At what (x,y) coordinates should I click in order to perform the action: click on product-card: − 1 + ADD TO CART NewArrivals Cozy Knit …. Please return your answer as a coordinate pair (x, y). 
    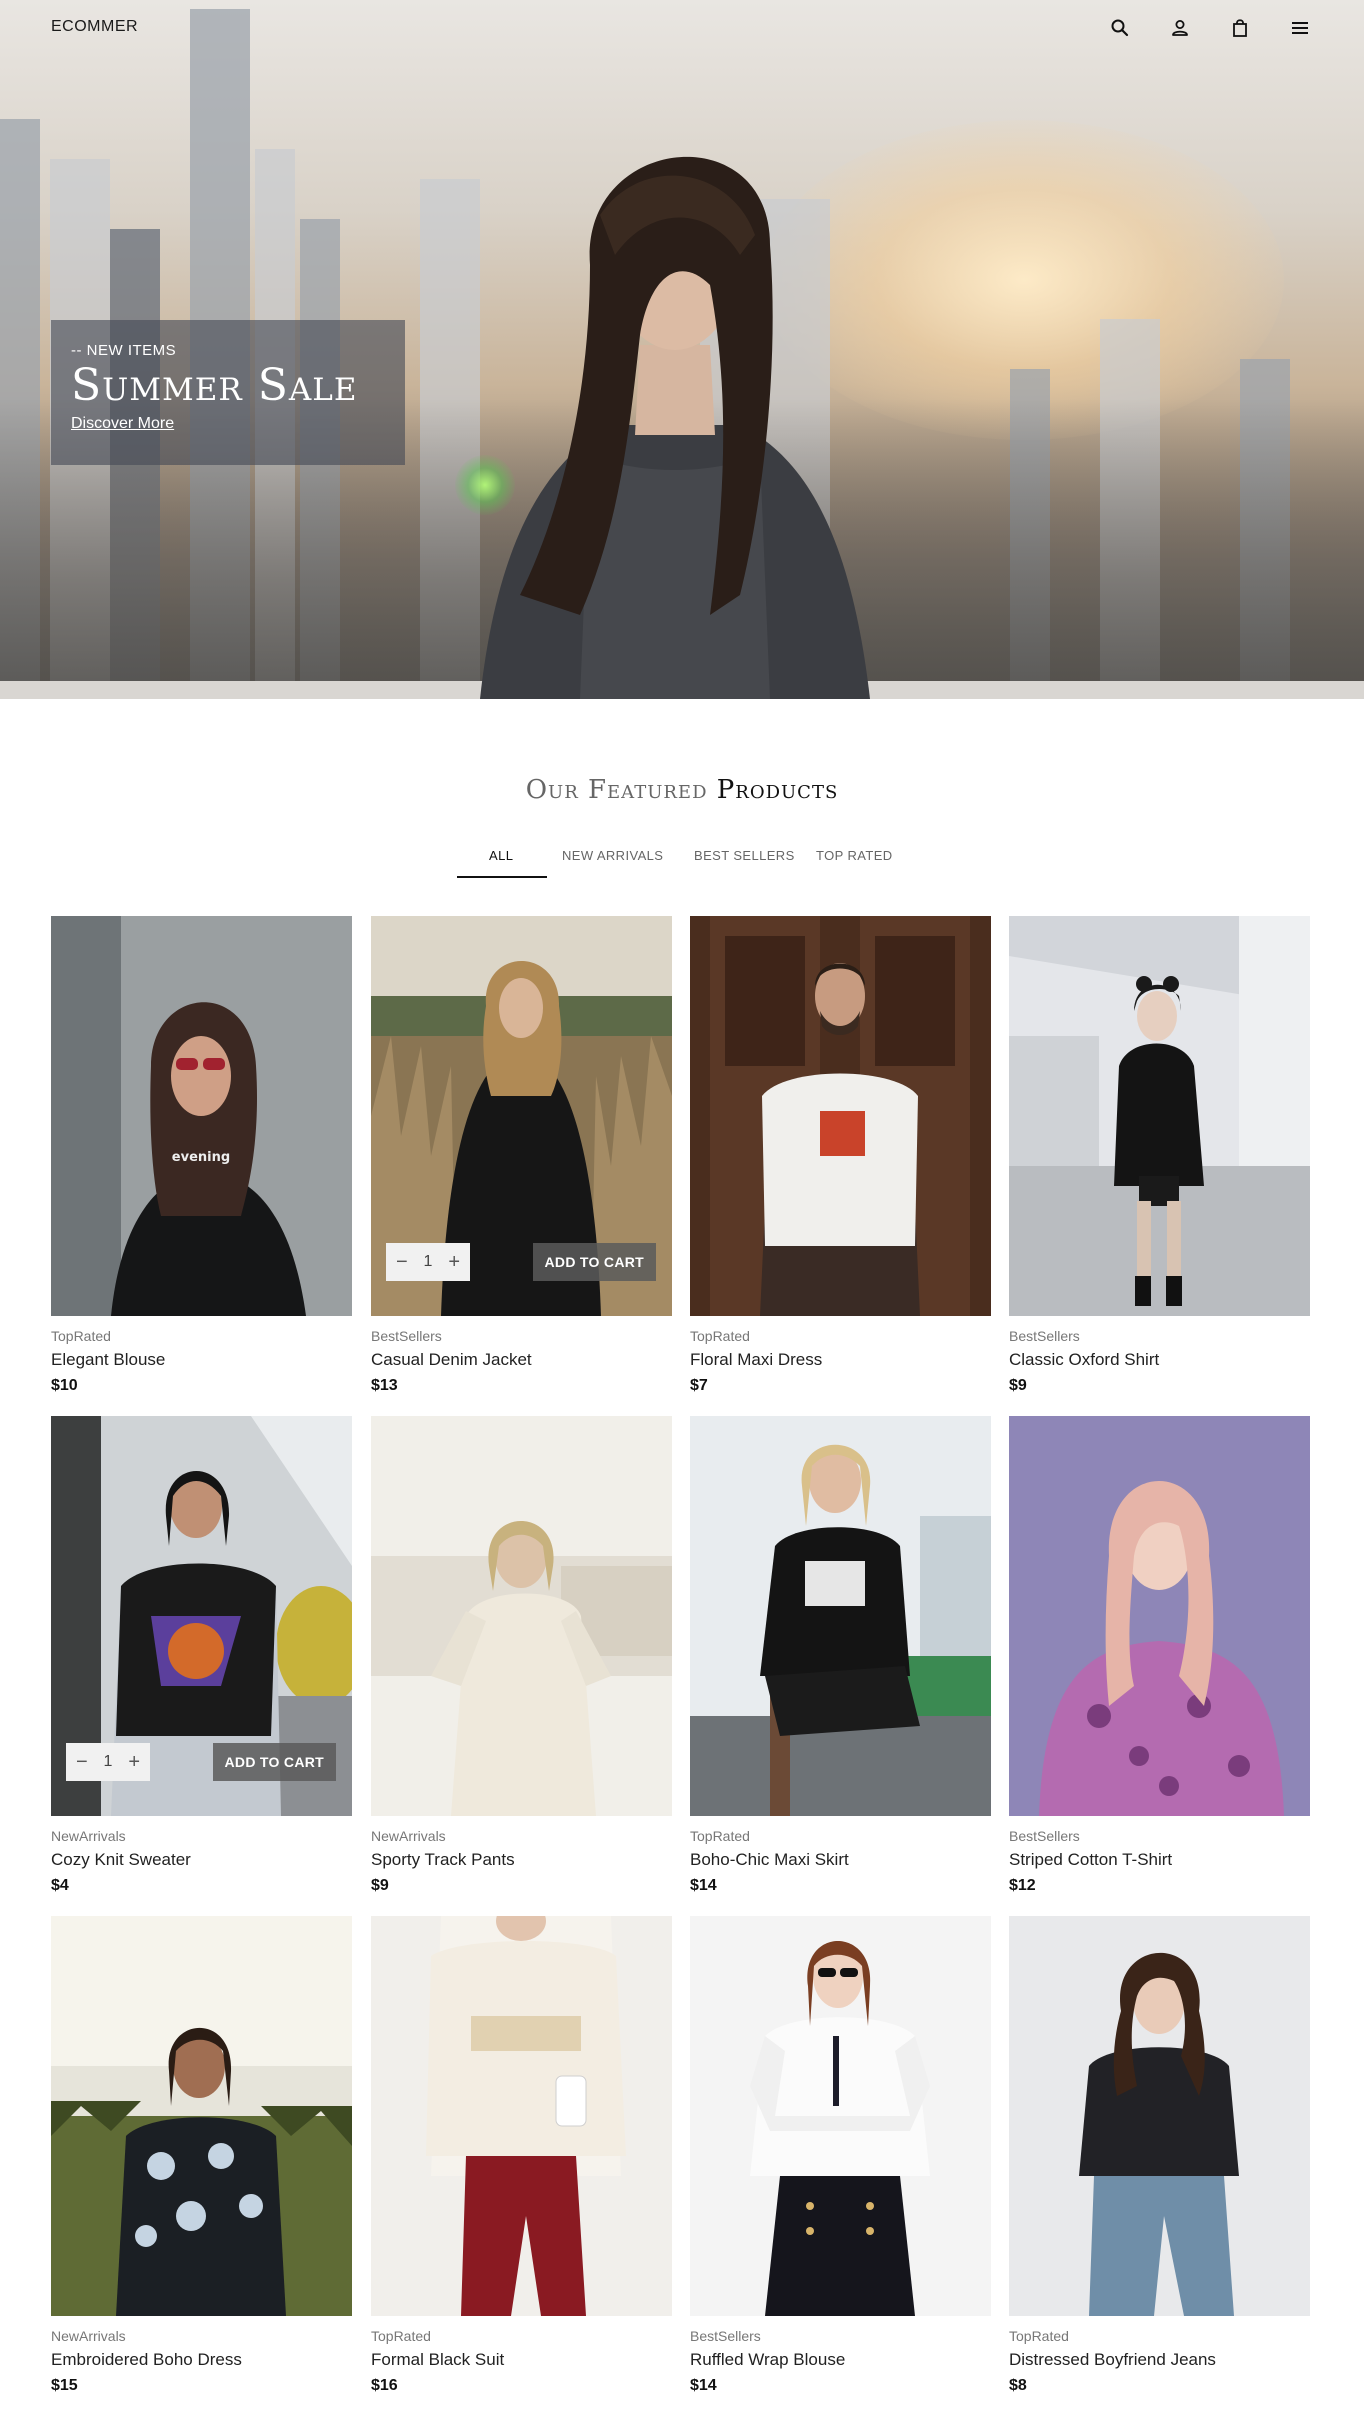
    Looking at the image, I should click on (201, 1655).